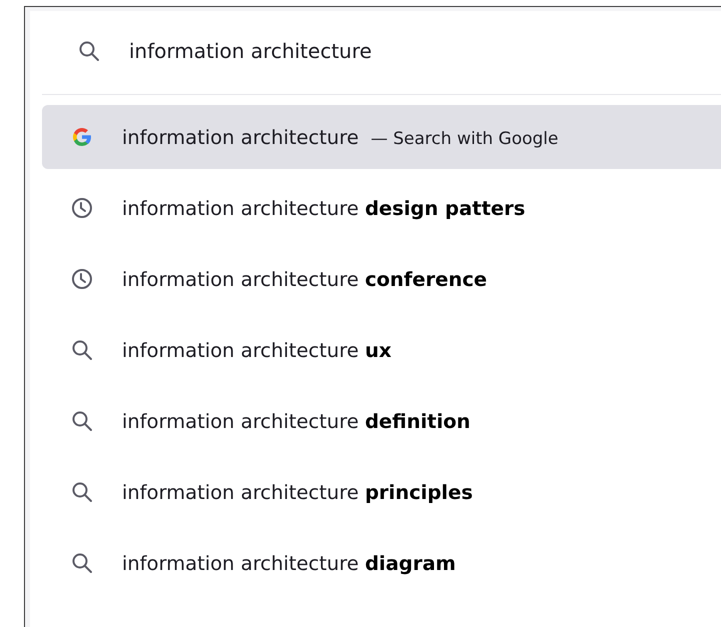 Image resolution: width=721 pixels, height=627 pixels. Describe the element at coordinates (289, 563) in the screenshot. I see `suggestion-text: information architecture diagram` at that location.